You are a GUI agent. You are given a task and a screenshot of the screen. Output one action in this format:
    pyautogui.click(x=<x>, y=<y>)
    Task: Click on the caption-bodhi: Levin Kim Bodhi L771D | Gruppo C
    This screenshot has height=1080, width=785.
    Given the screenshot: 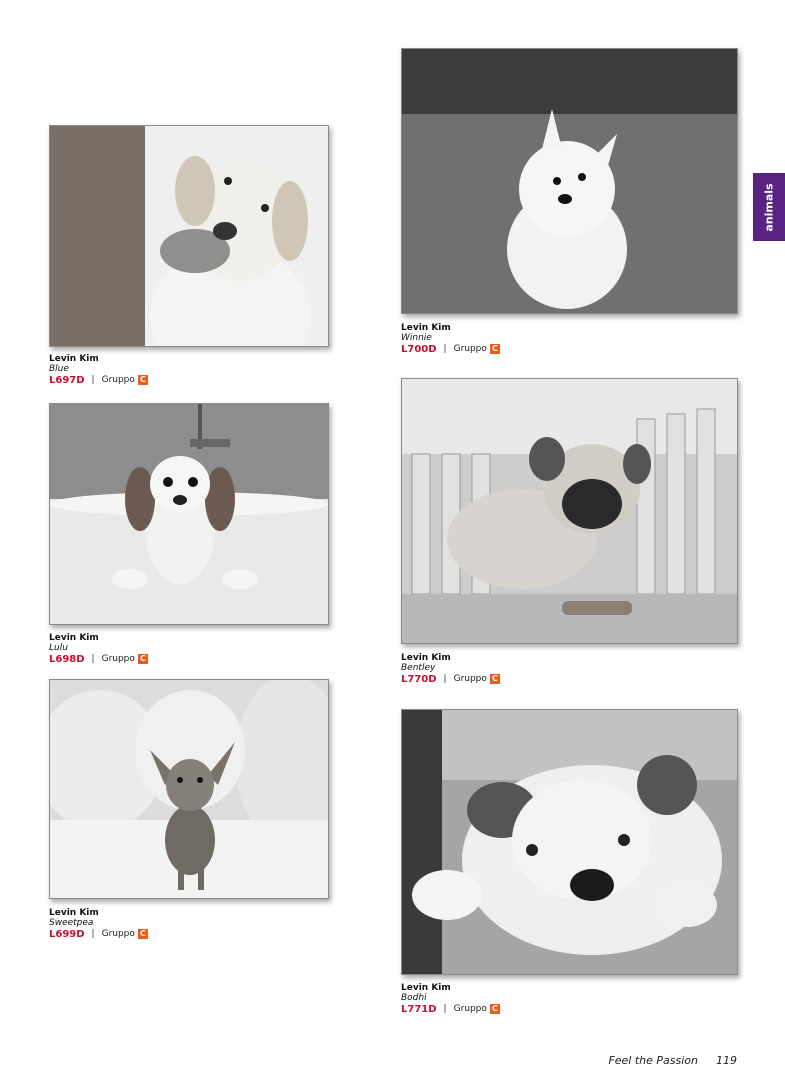 What is the action you would take?
    pyautogui.click(x=450, y=999)
    